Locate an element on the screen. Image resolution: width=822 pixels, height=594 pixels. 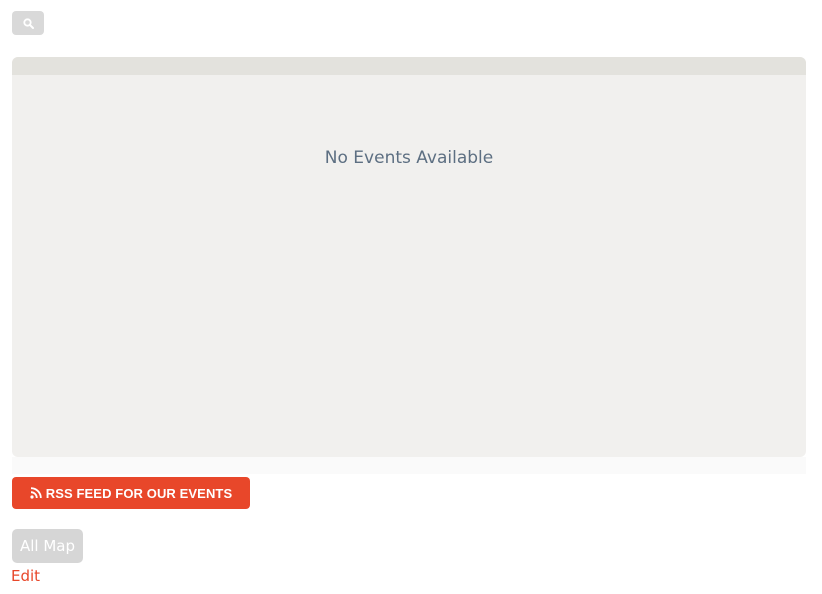
all-map-button: All Map is located at coordinates (47, 546).